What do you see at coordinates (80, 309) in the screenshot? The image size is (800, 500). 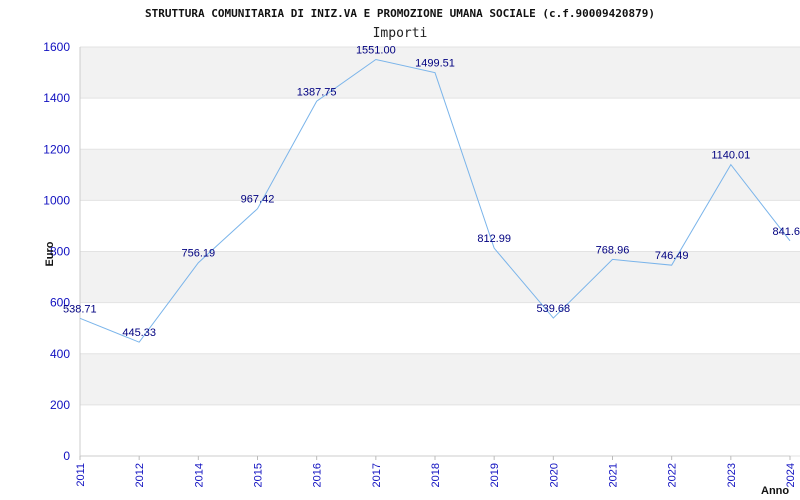 I see `data-label: 538.71` at bounding box center [80, 309].